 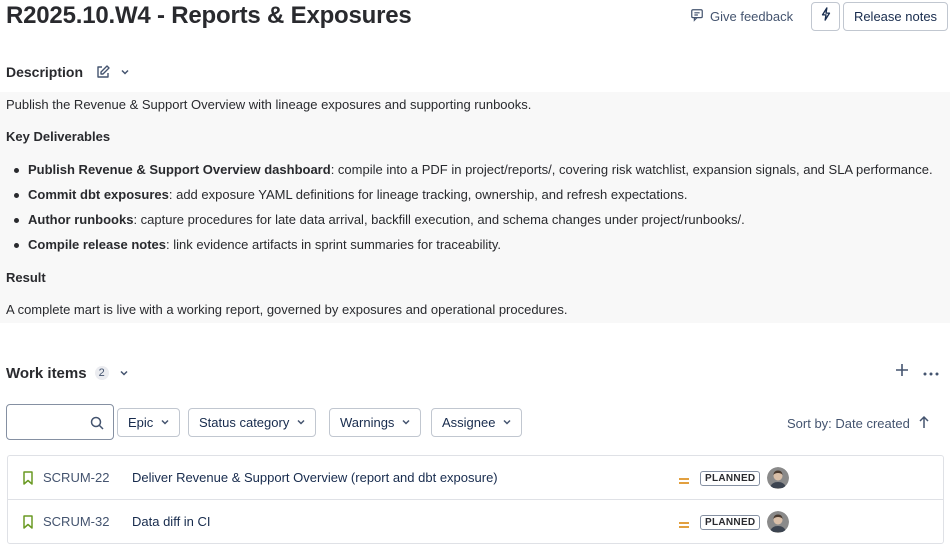 What do you see at coordinates (81, 219) in the screenshot?
I see `deliverable-title: Author runbooks` at bounding box center [81, 219].